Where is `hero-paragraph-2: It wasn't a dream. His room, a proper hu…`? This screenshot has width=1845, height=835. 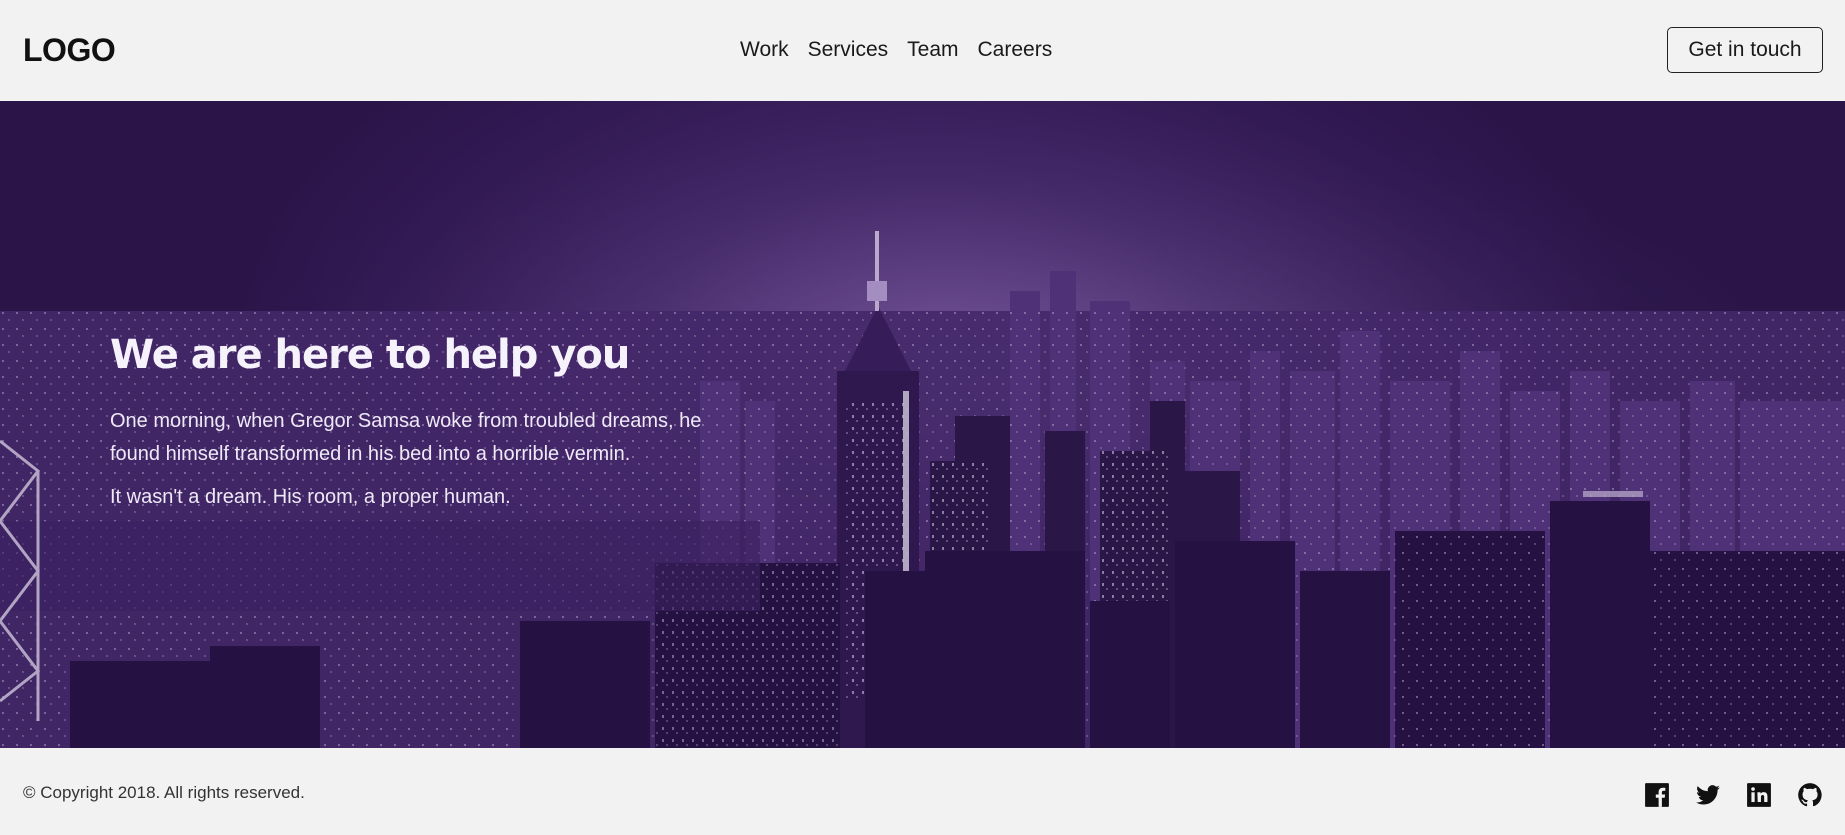
hero-paragraph-2: It wasn't a dream. His room, a proper hu… is located at coordinates (310, 497).